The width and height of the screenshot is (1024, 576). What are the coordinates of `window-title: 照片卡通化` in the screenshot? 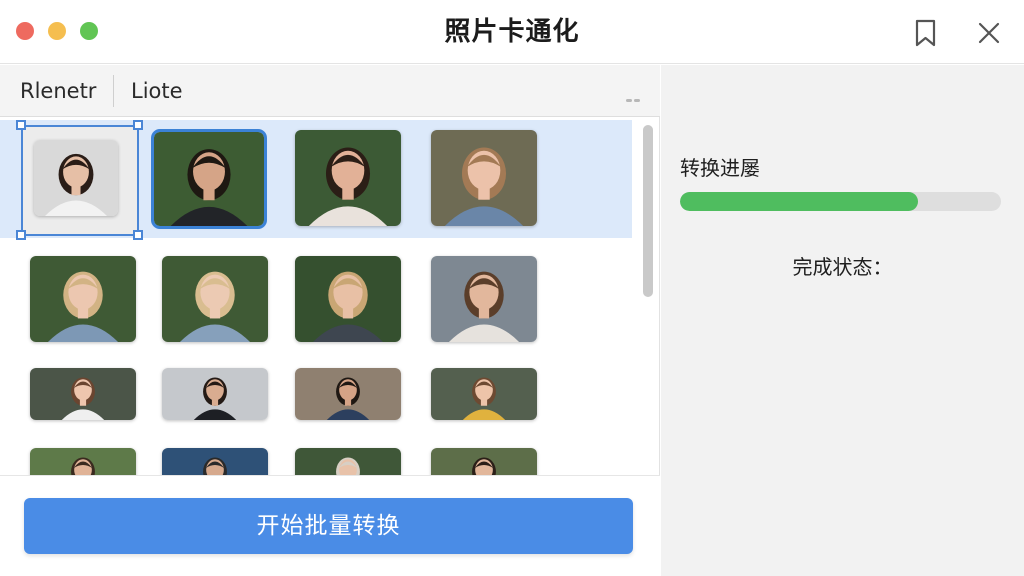 It's located at (512, 32).